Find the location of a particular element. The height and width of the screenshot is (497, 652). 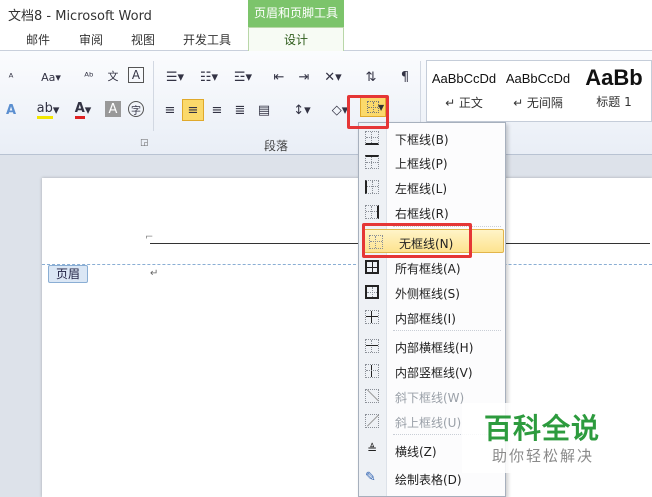

menu-item-label: 内部横框线(H) is located at coordinates (434, 348).